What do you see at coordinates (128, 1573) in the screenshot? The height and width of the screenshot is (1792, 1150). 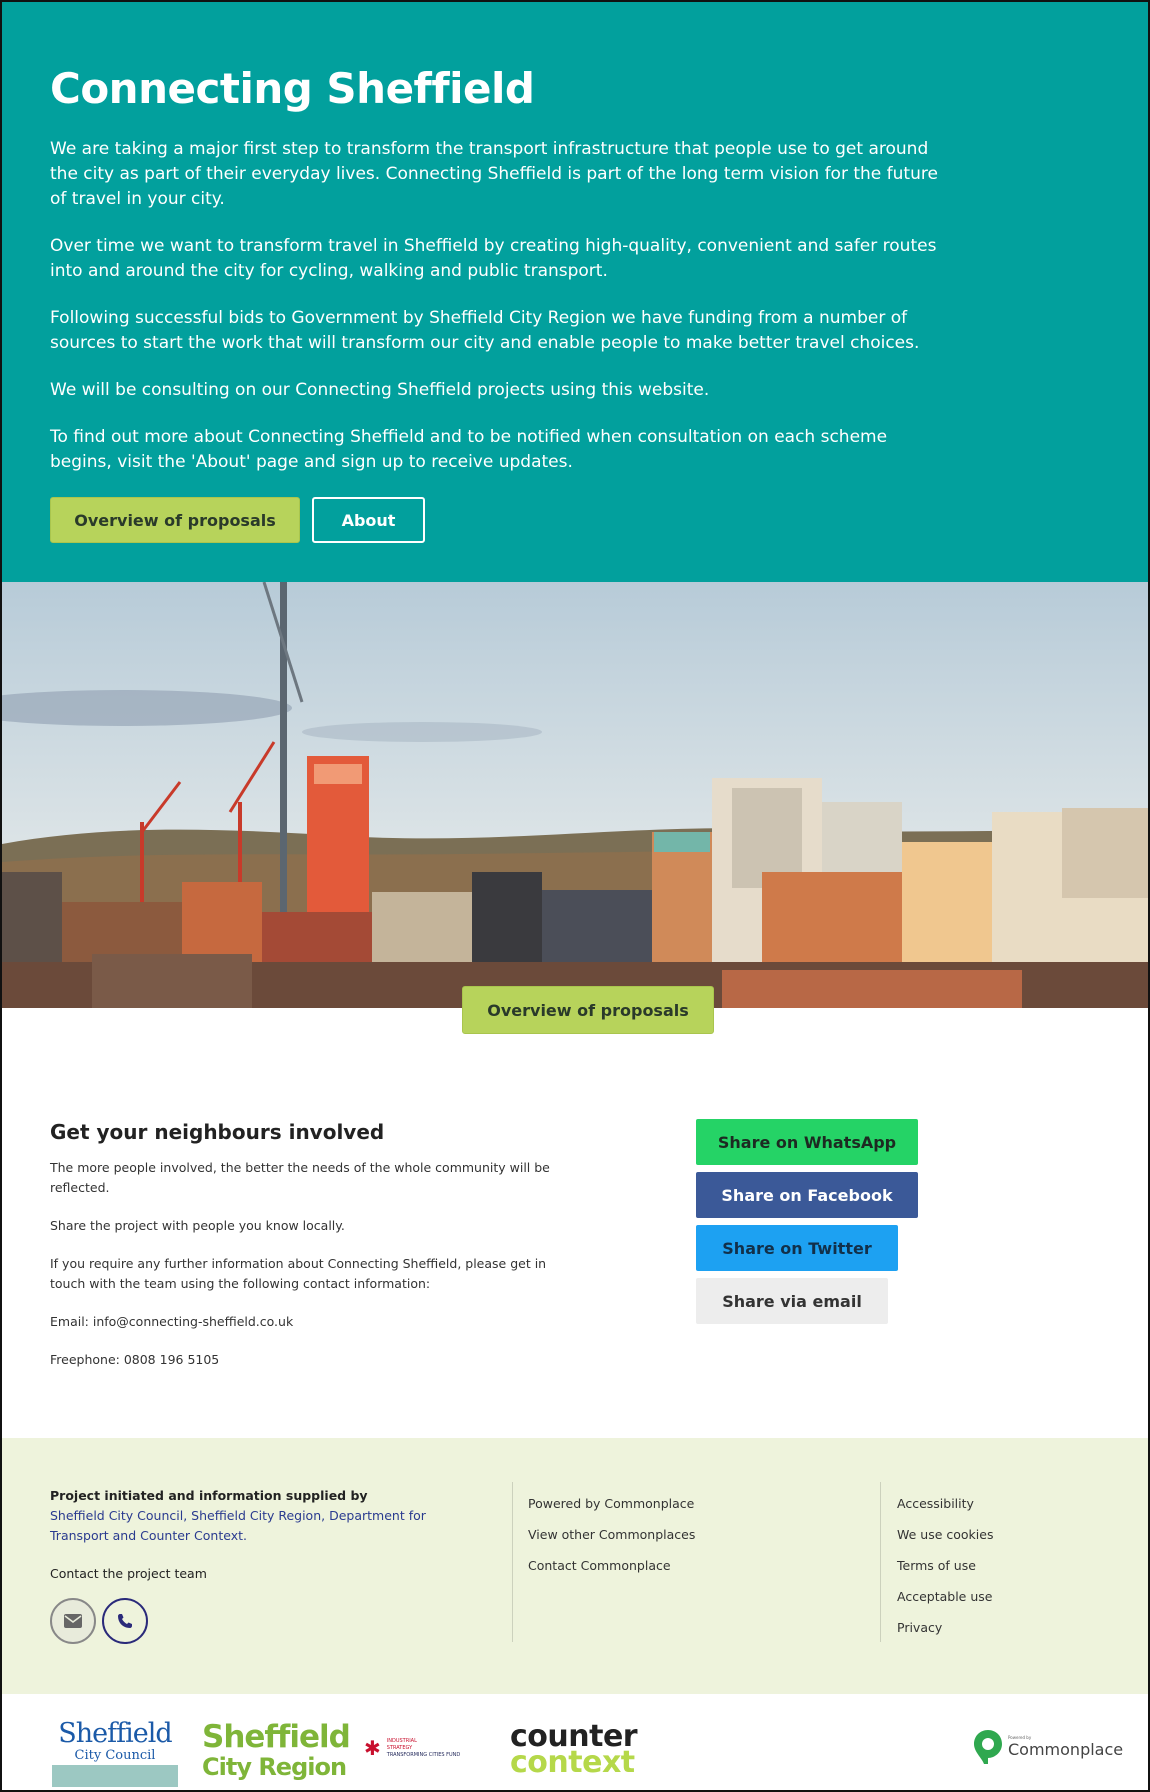 I see `contact-team-label: Contact the project team` at bounding box center [128, 1573].